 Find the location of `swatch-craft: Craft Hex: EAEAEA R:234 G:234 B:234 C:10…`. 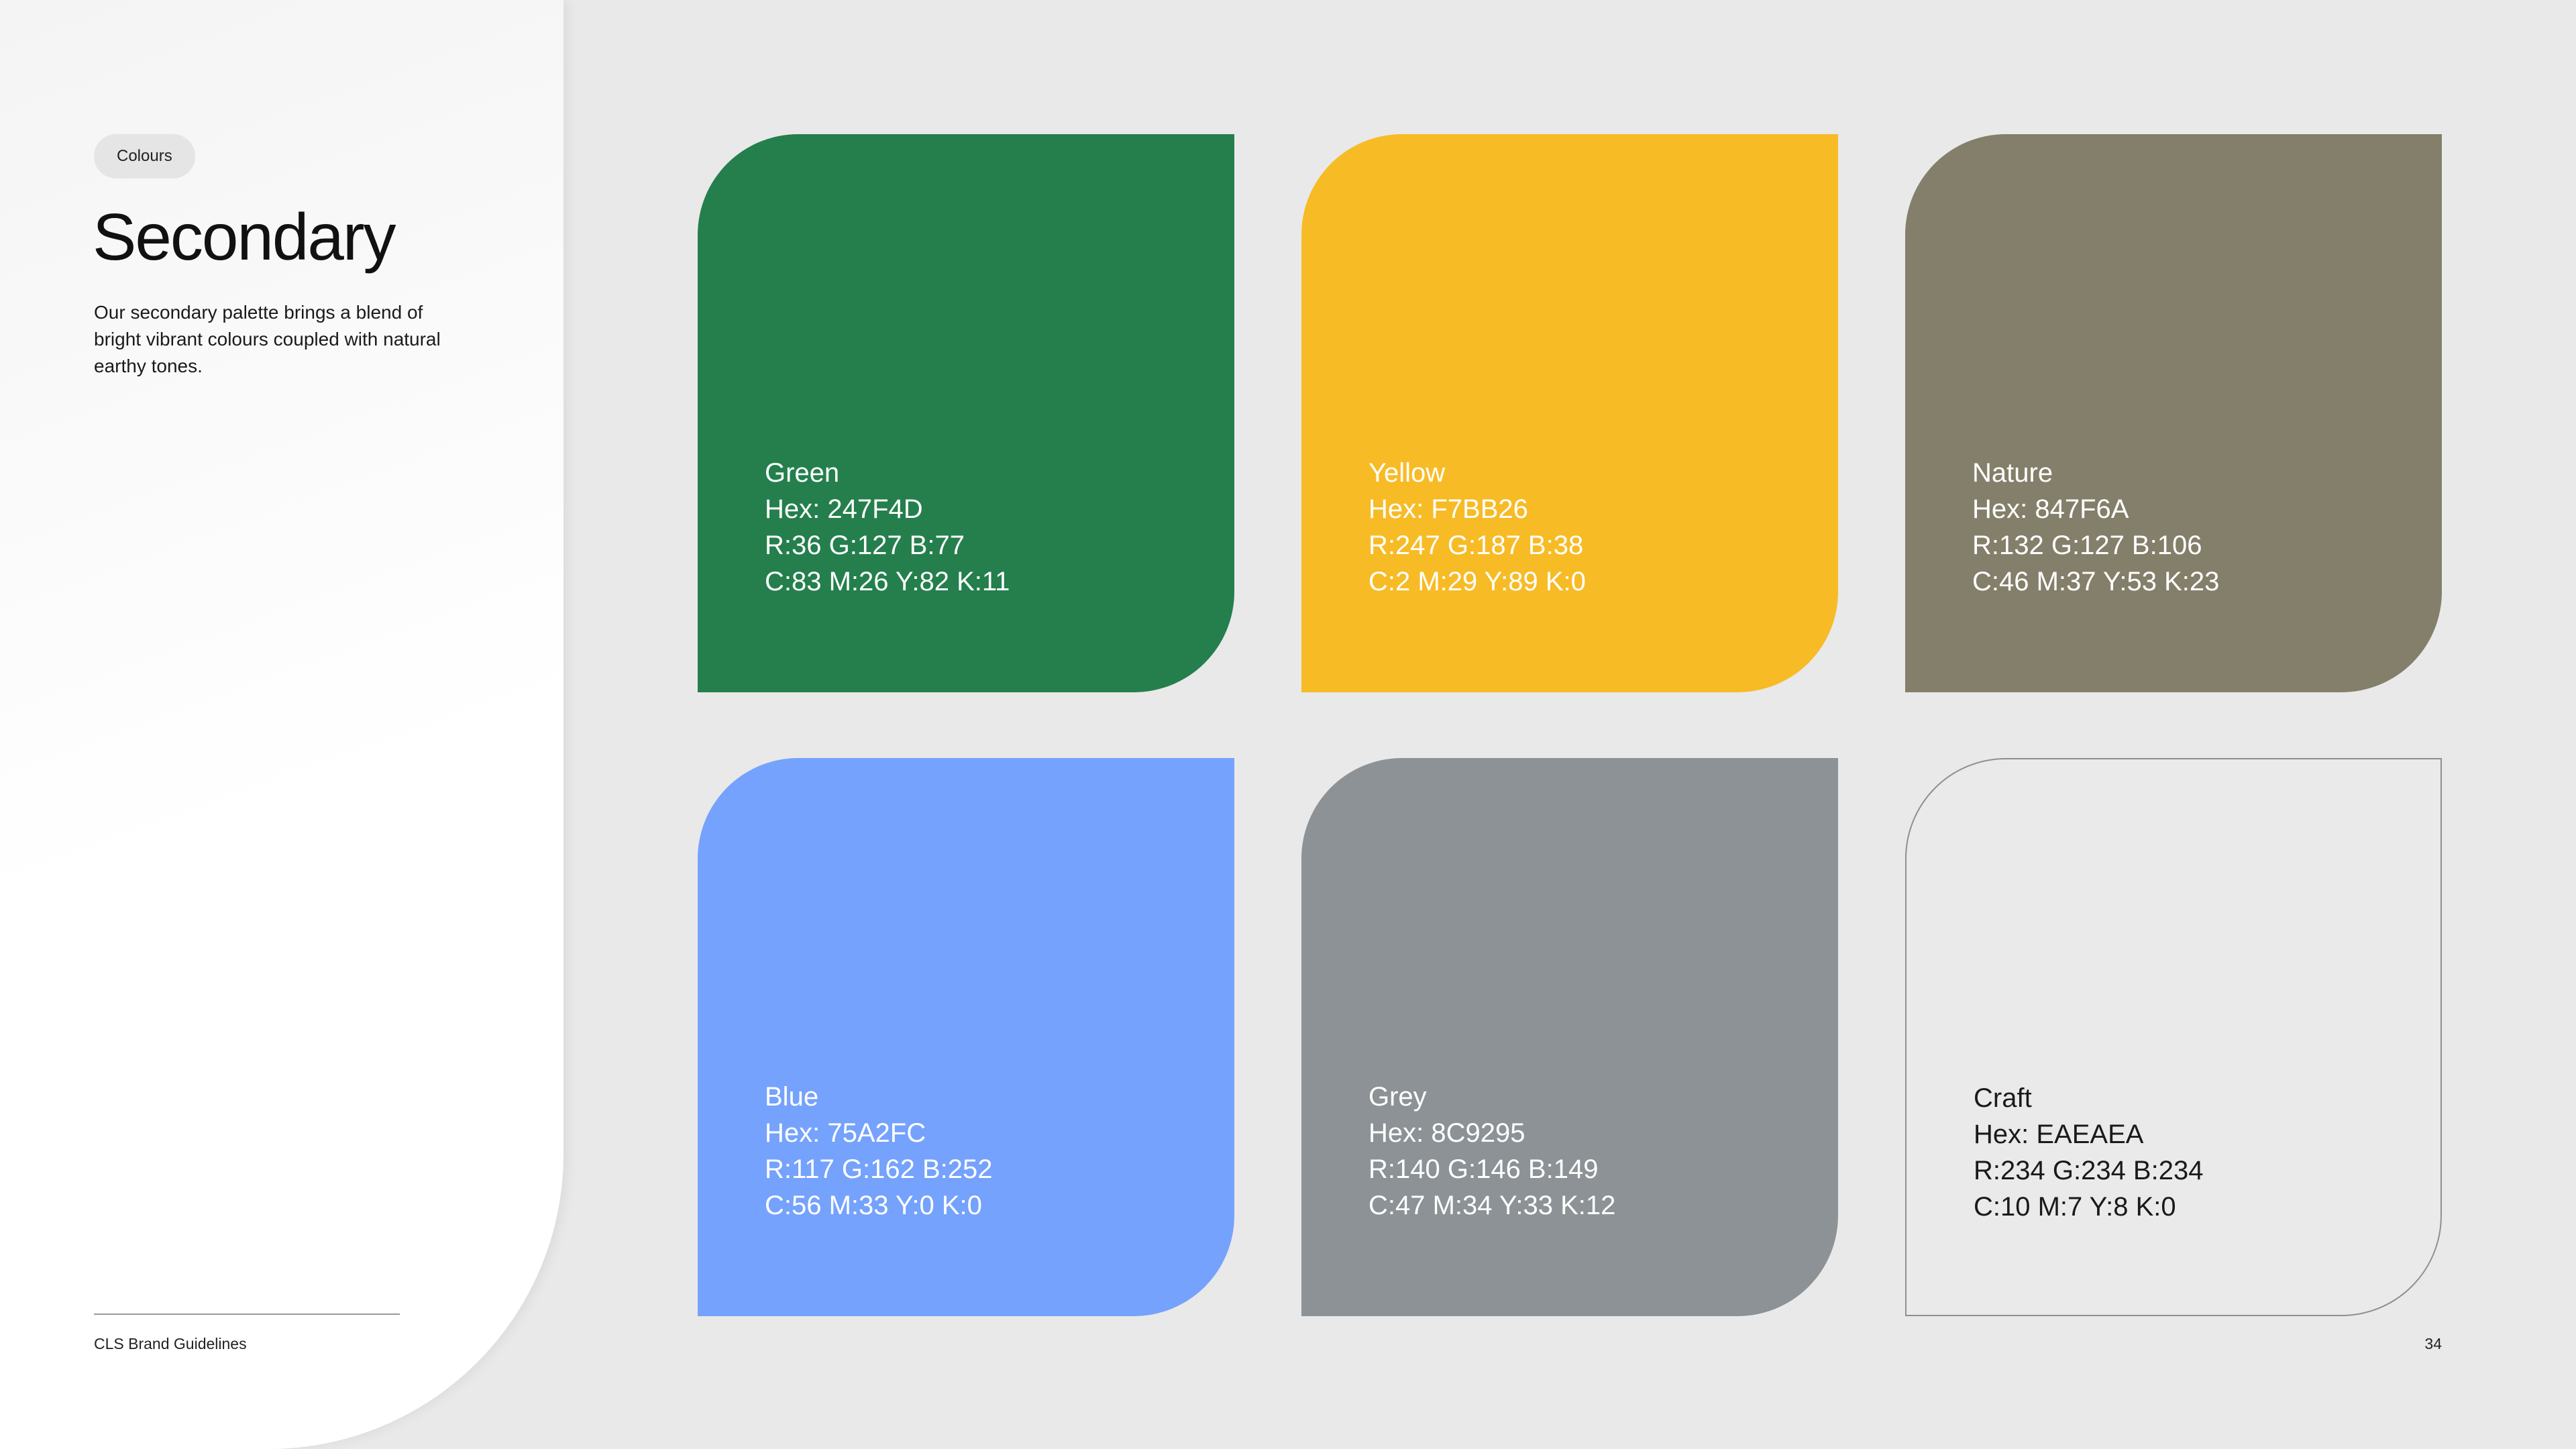

swatch-craft: Craft Hex: EAEAEA R:234 G:234 B:234 C:10… is located at coordinates (2173, 1037).